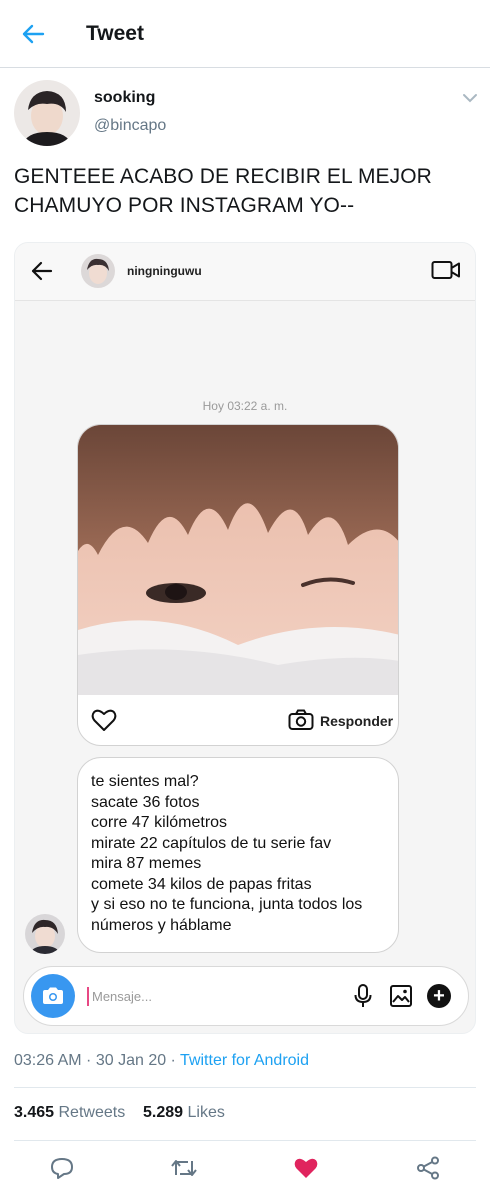 Image resolution: width=490 pixels, height=1200 pixels. I want to click on message-line: comete 34 kilos de papas fritas, so click(201, 884).